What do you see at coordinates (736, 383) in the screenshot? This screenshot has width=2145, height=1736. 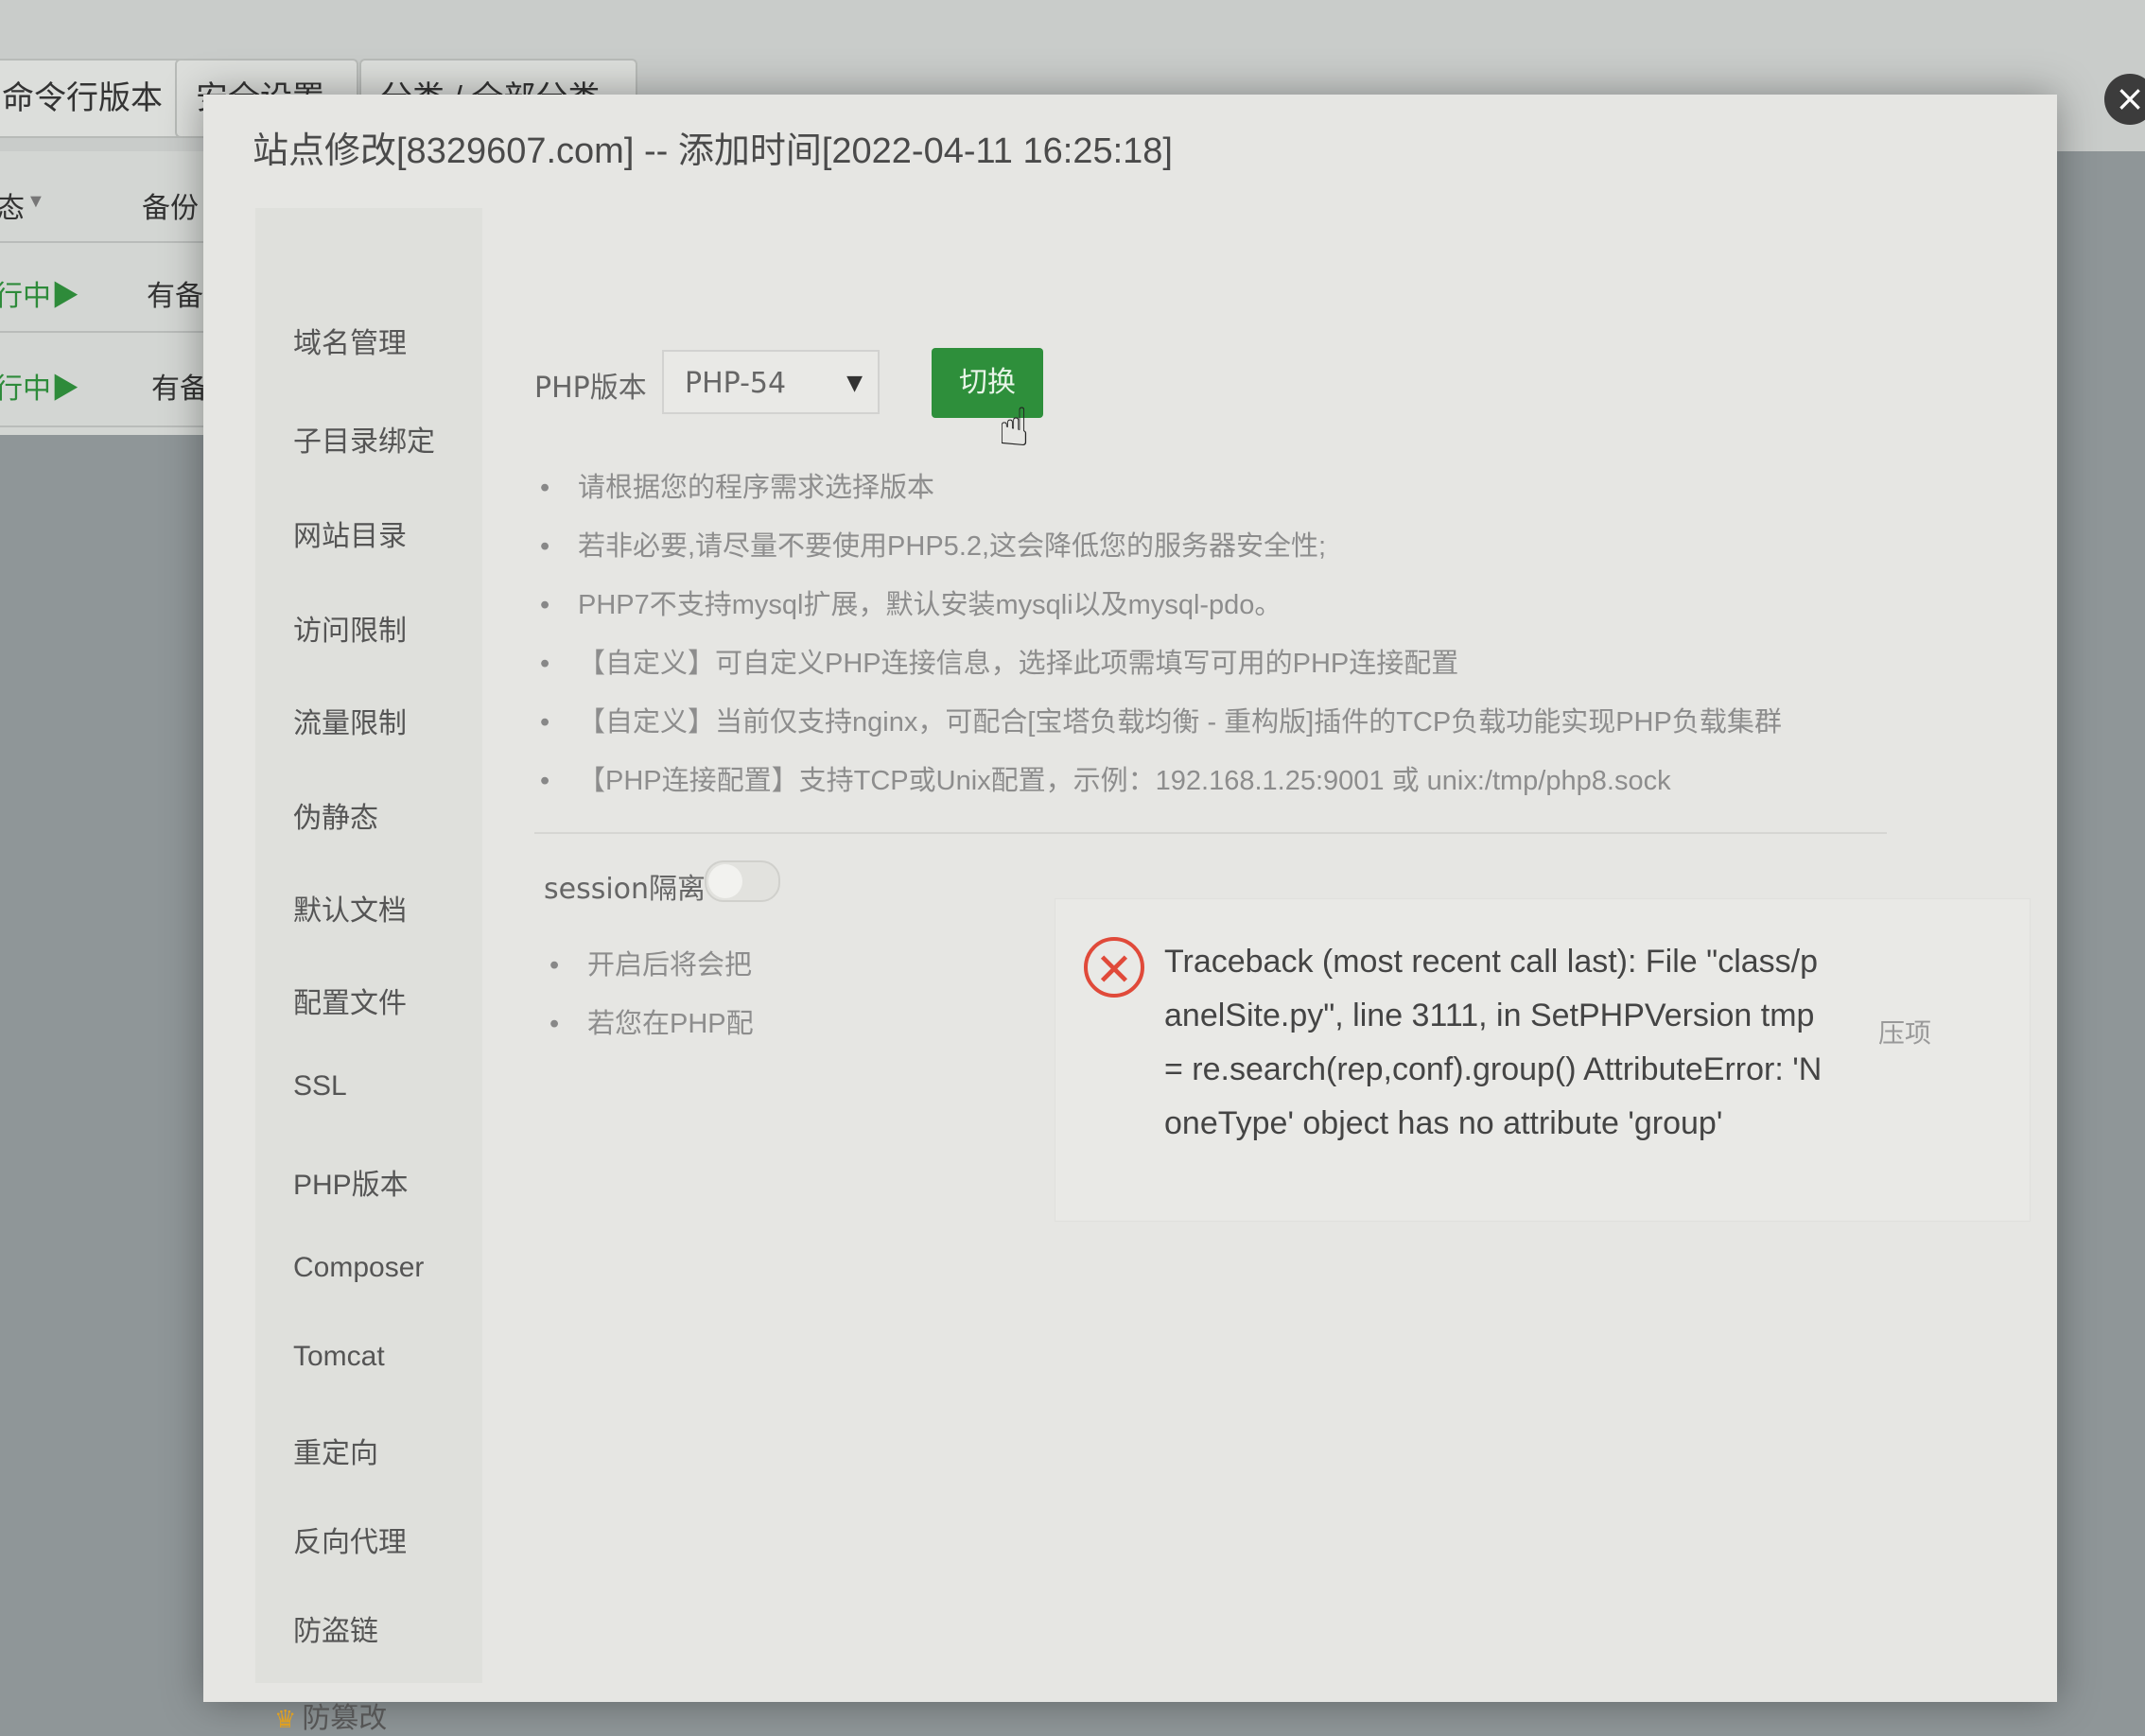 I see `php-version-selected: PHP-54` at bounding box center [736, 383].